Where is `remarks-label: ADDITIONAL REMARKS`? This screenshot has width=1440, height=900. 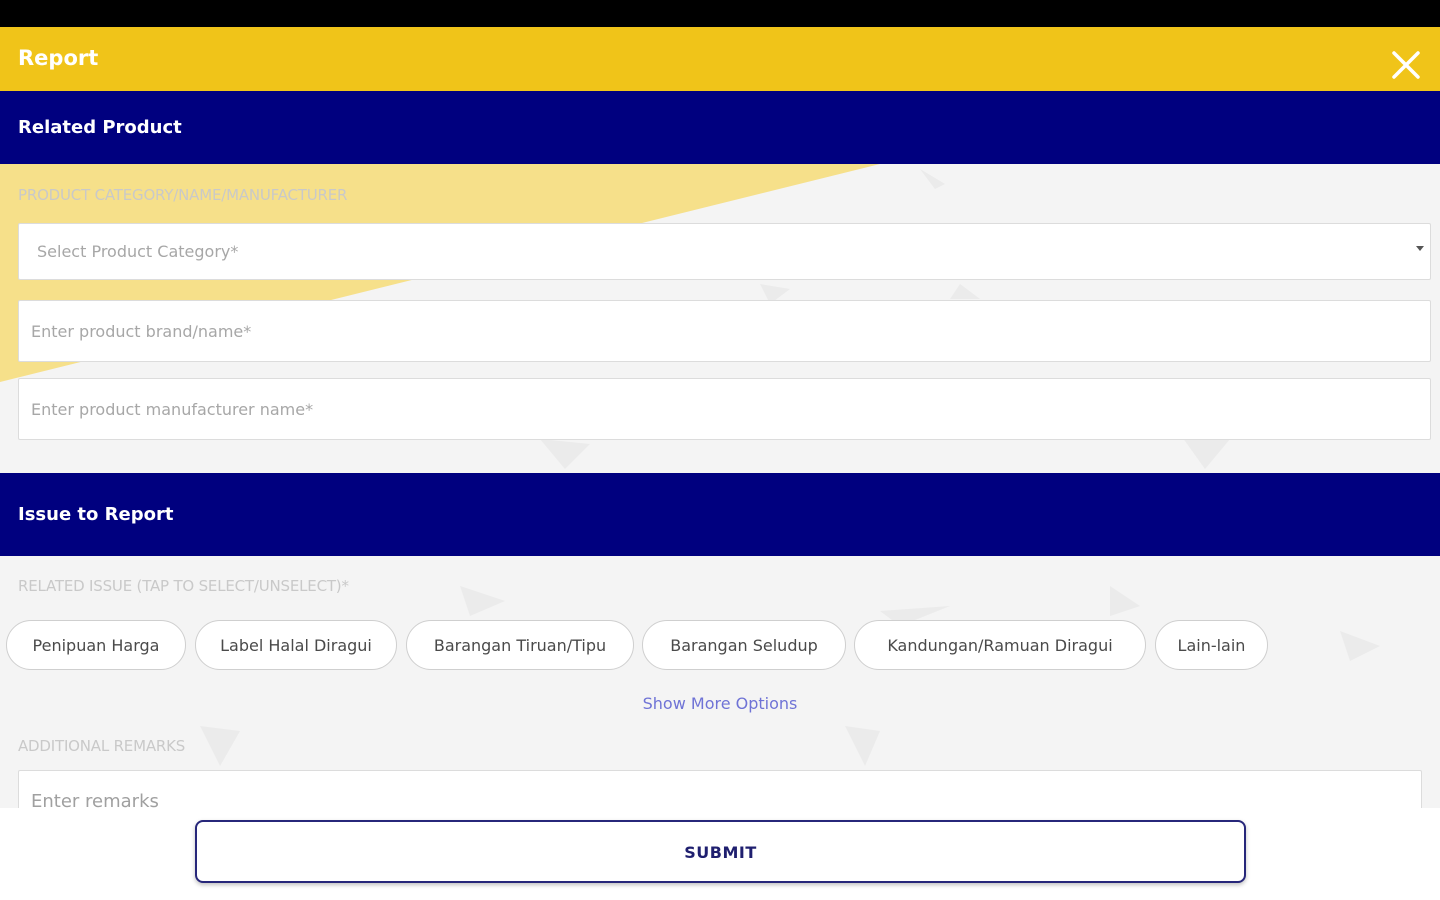 remarks-label: ADDITIONAL REMARKS is located at coordinates (102, 746).